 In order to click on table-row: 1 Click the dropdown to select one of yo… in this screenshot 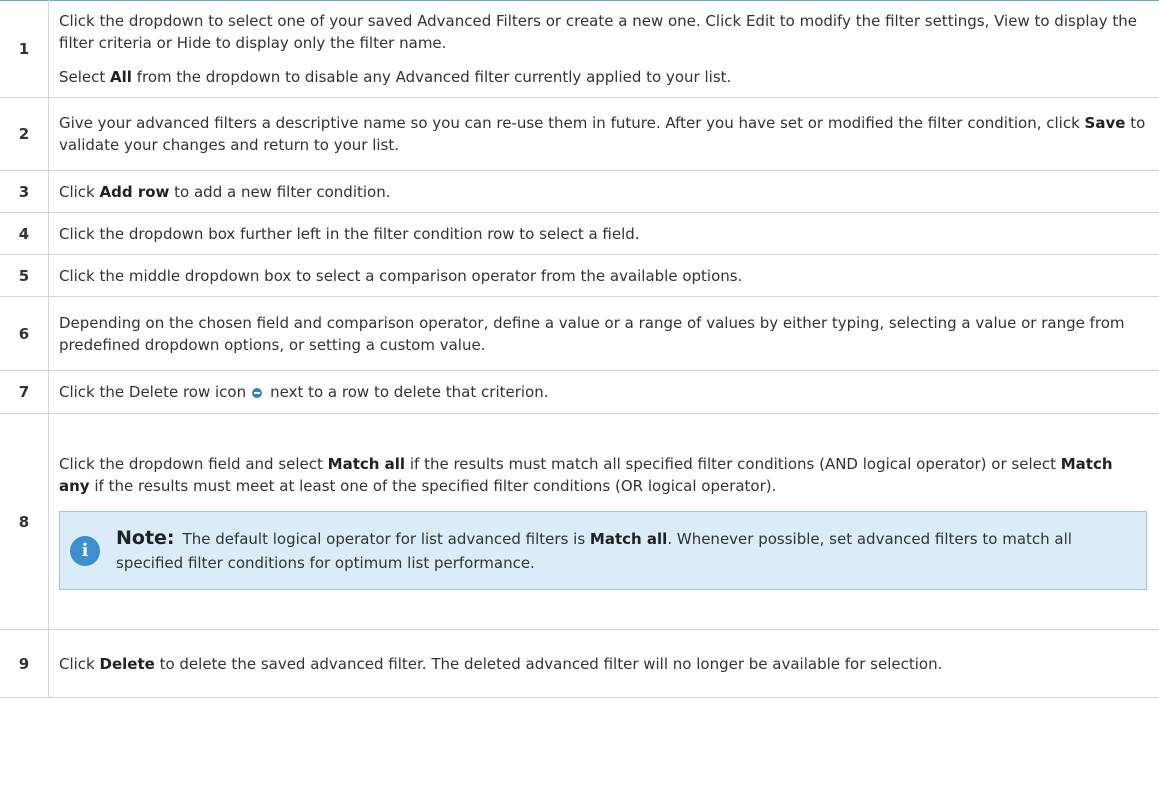, I will do `click(579, 49)`.